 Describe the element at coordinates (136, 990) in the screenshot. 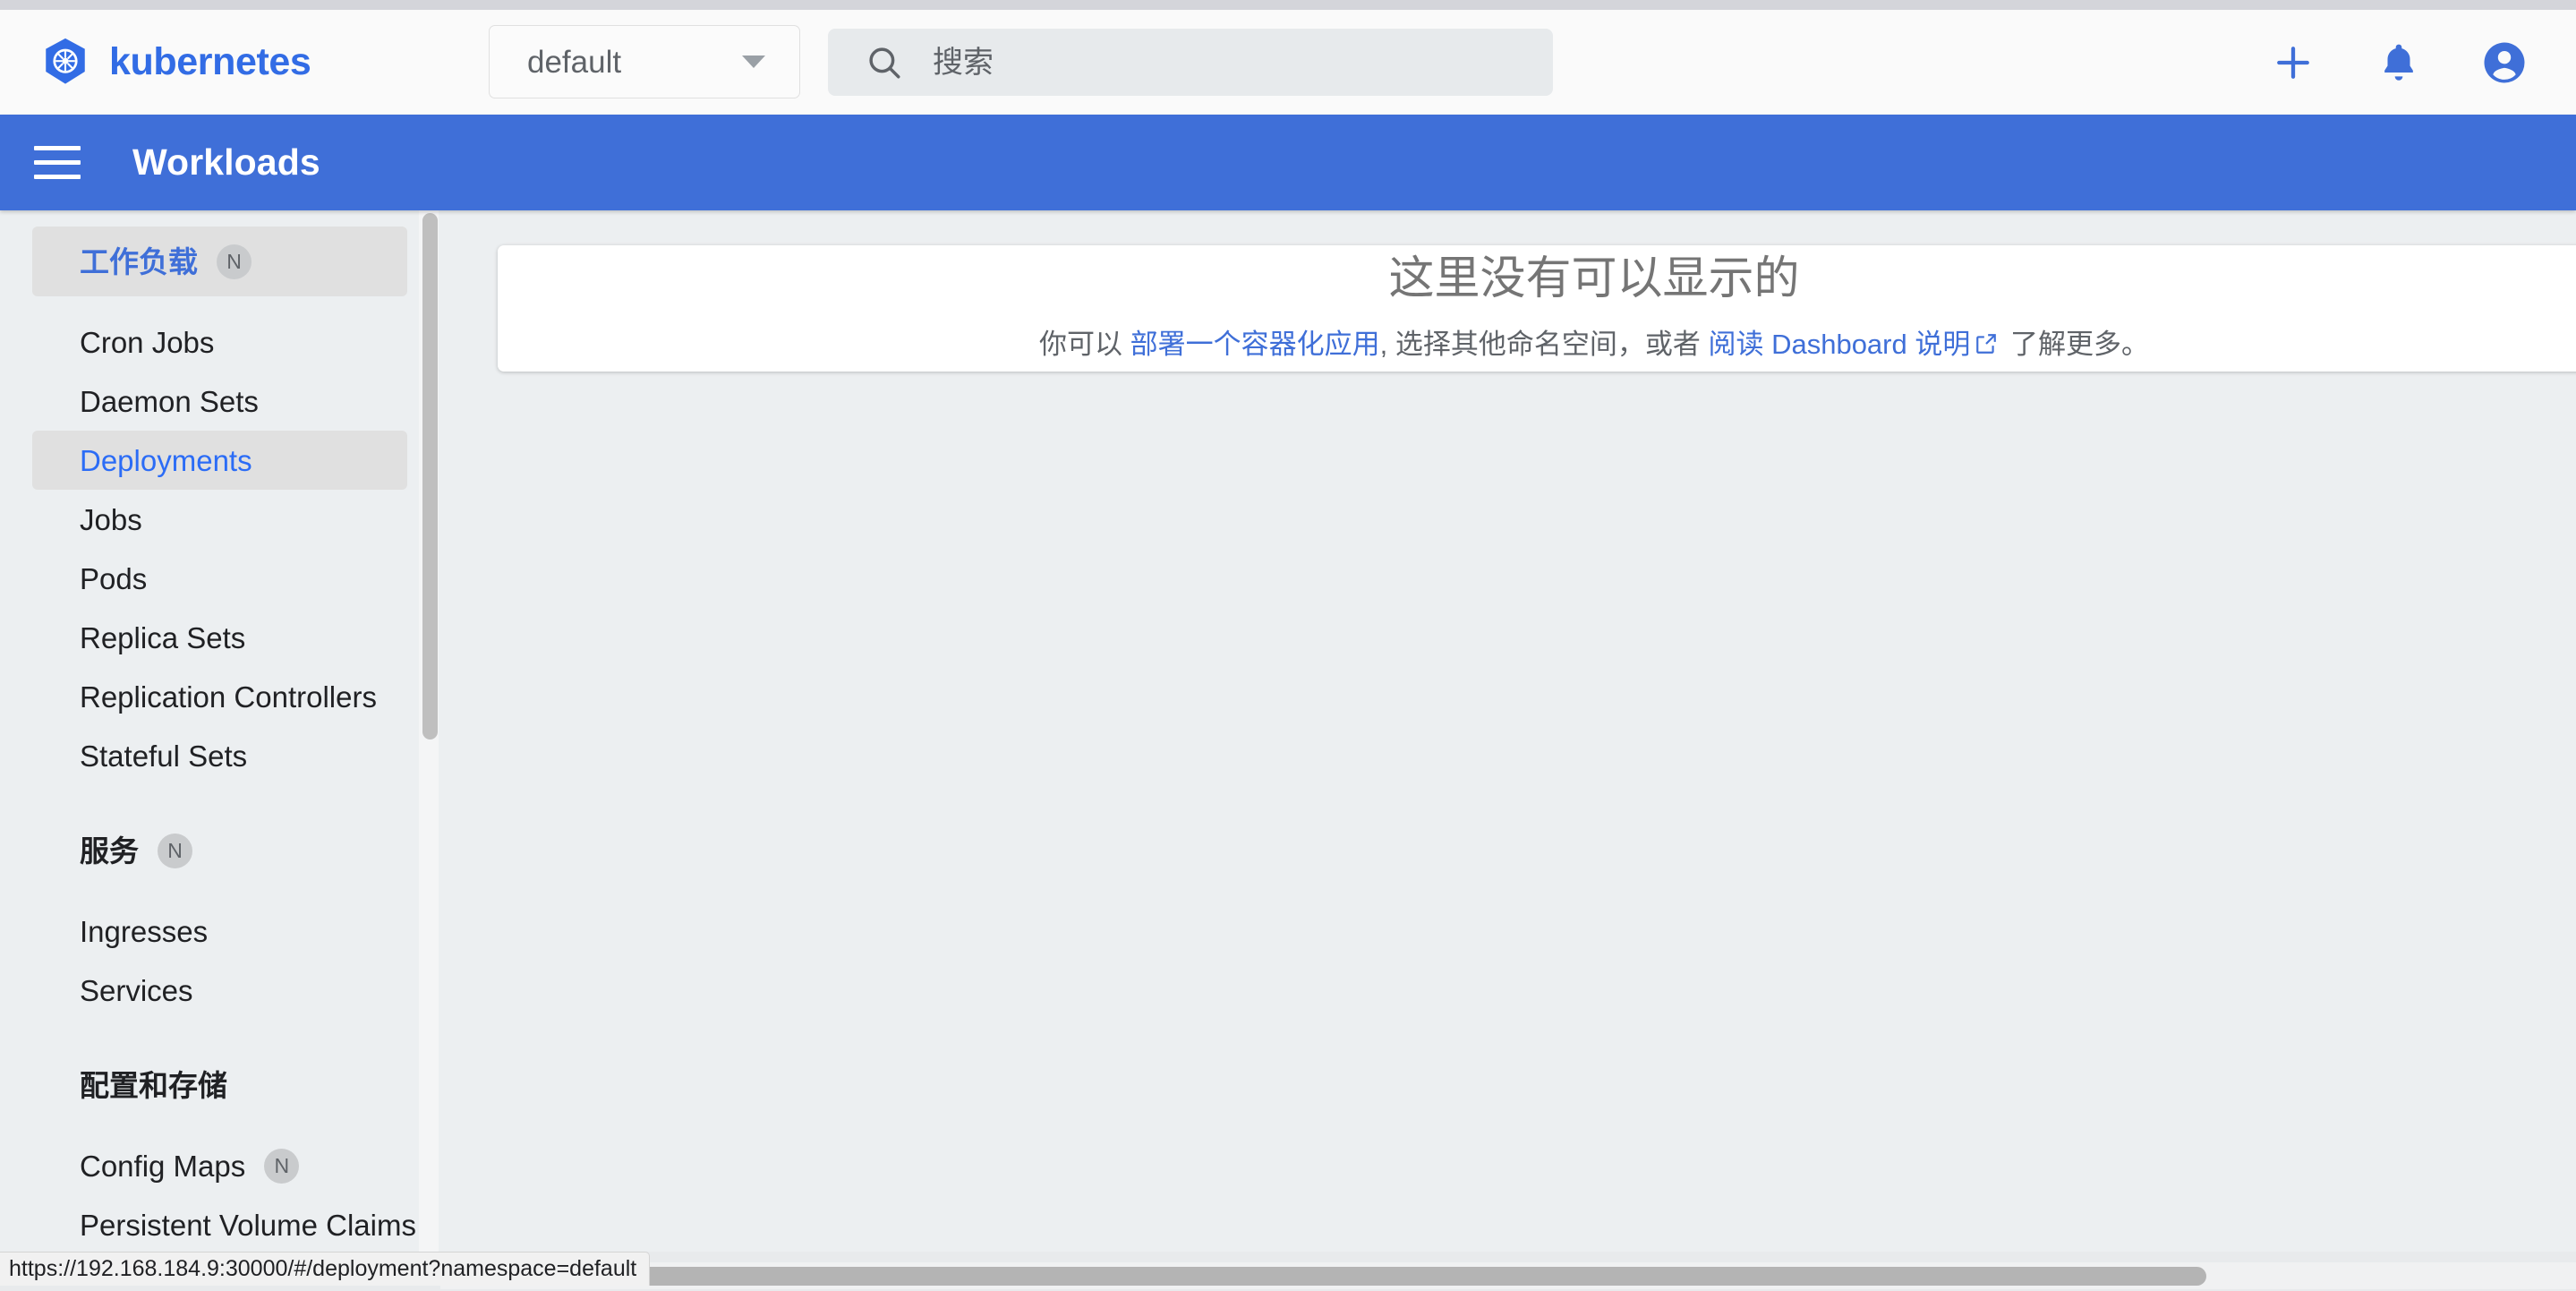

I see `sidebar-item-label: Services` at that location.